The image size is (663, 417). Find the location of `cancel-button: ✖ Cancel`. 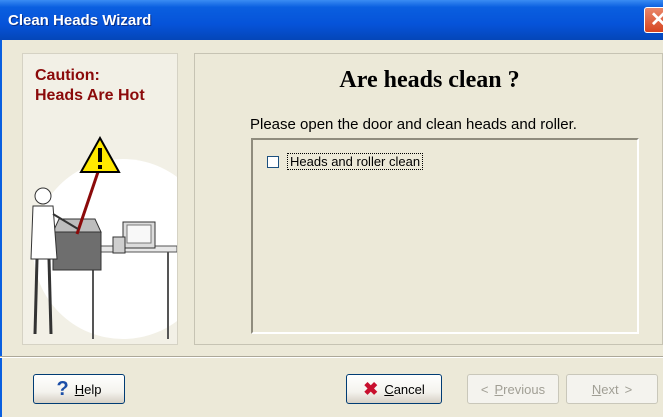

cancel-button: ✖ Cancel is located at coordinates (394, 389).